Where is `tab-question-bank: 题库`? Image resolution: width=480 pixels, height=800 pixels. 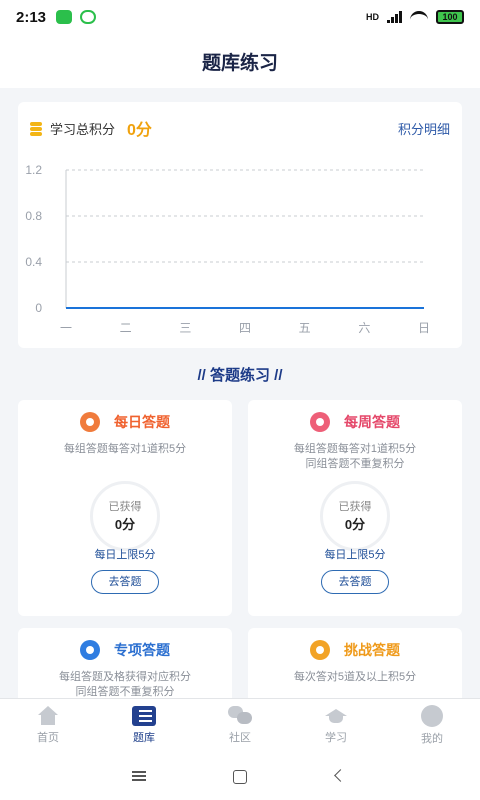
tab-question-bank: 题库 is located at coordinates (144, 725).